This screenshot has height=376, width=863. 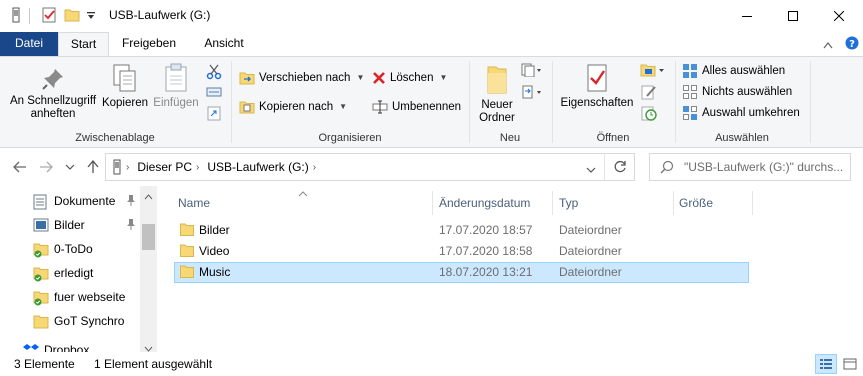 What do you see at coordinates (461, 251) in the screenshot?
I see `file-row: Video 17.07.2020 18:58 Dateiordner` at bounding box center [461, 251].